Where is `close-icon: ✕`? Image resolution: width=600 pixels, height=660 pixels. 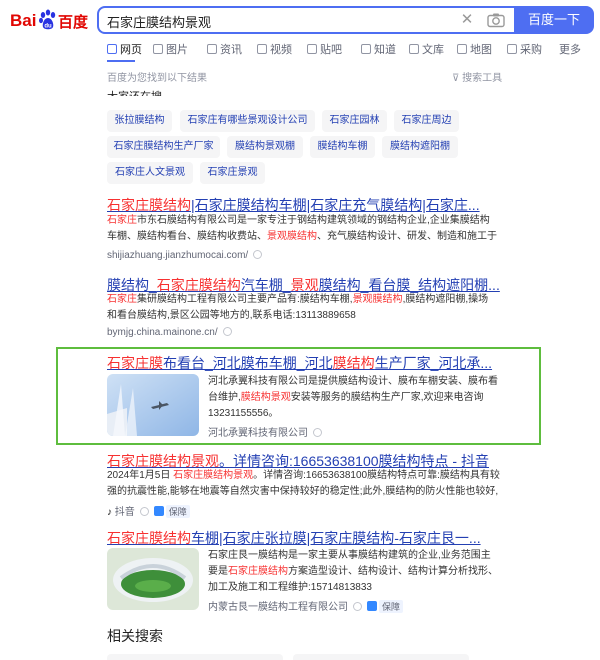
close-icon: ✕ is located at coordinates (467, 20).